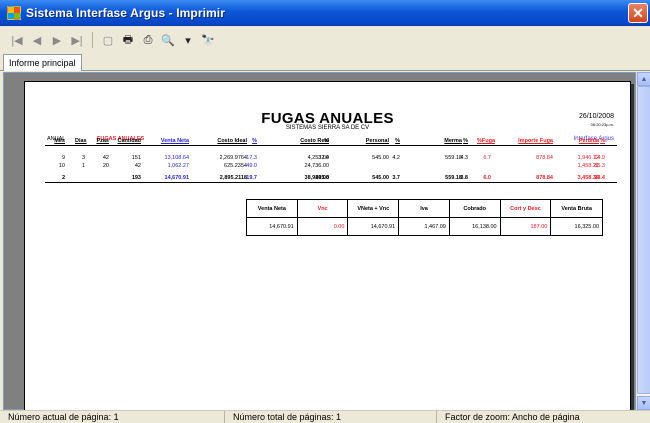 This screenshot has width=650, height=423. Describe the element at coordinates (188, 40) in the screenshot. I see `zoom-dropdown-icon: ▾` at that location.